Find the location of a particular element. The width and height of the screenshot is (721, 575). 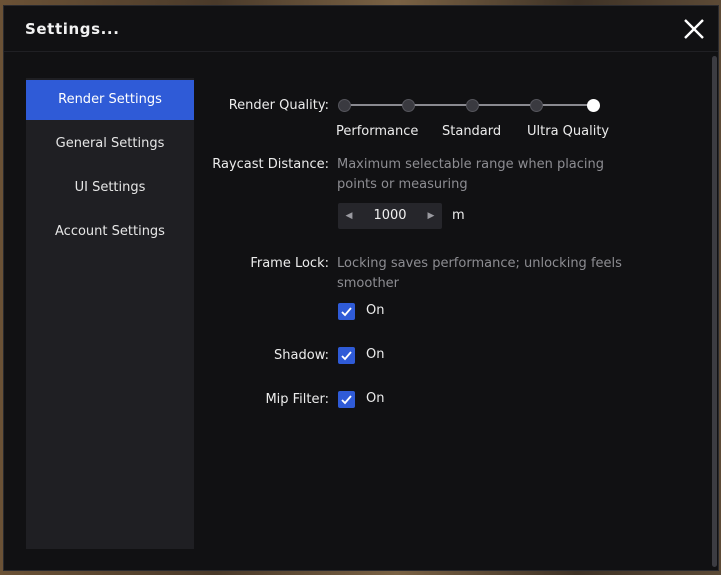

render-quality-slider is located at coordinates (472, 105).